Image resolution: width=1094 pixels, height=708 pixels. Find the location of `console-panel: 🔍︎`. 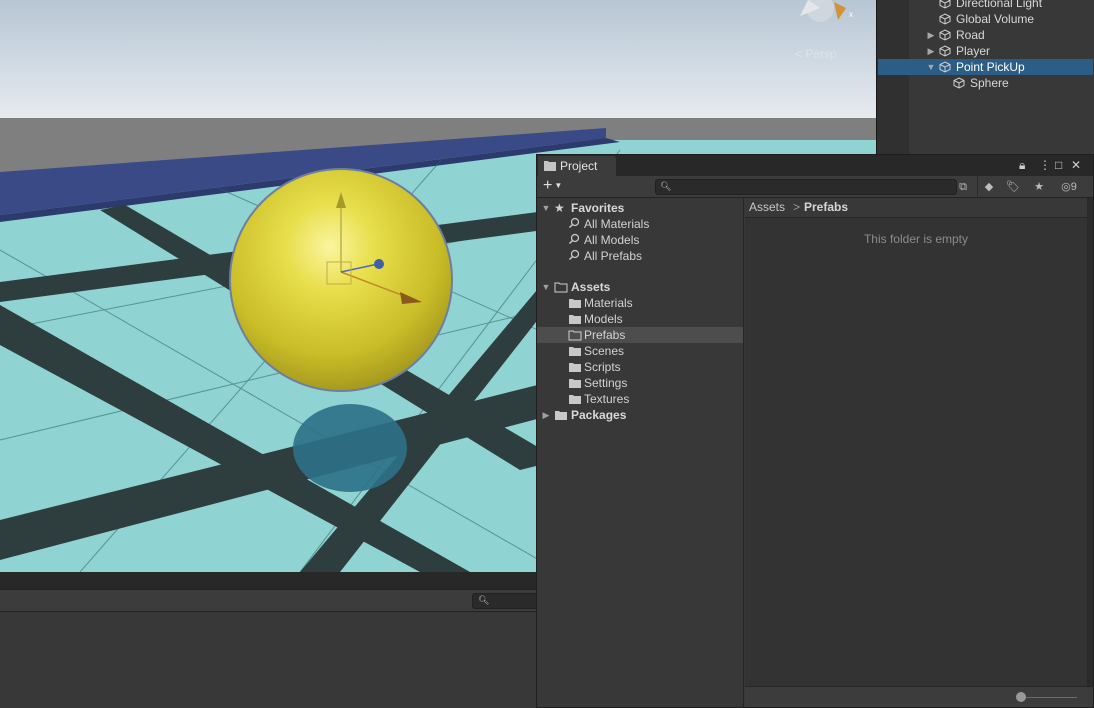

console-panel: 🔍︎ is located at coordinates (271, 640).